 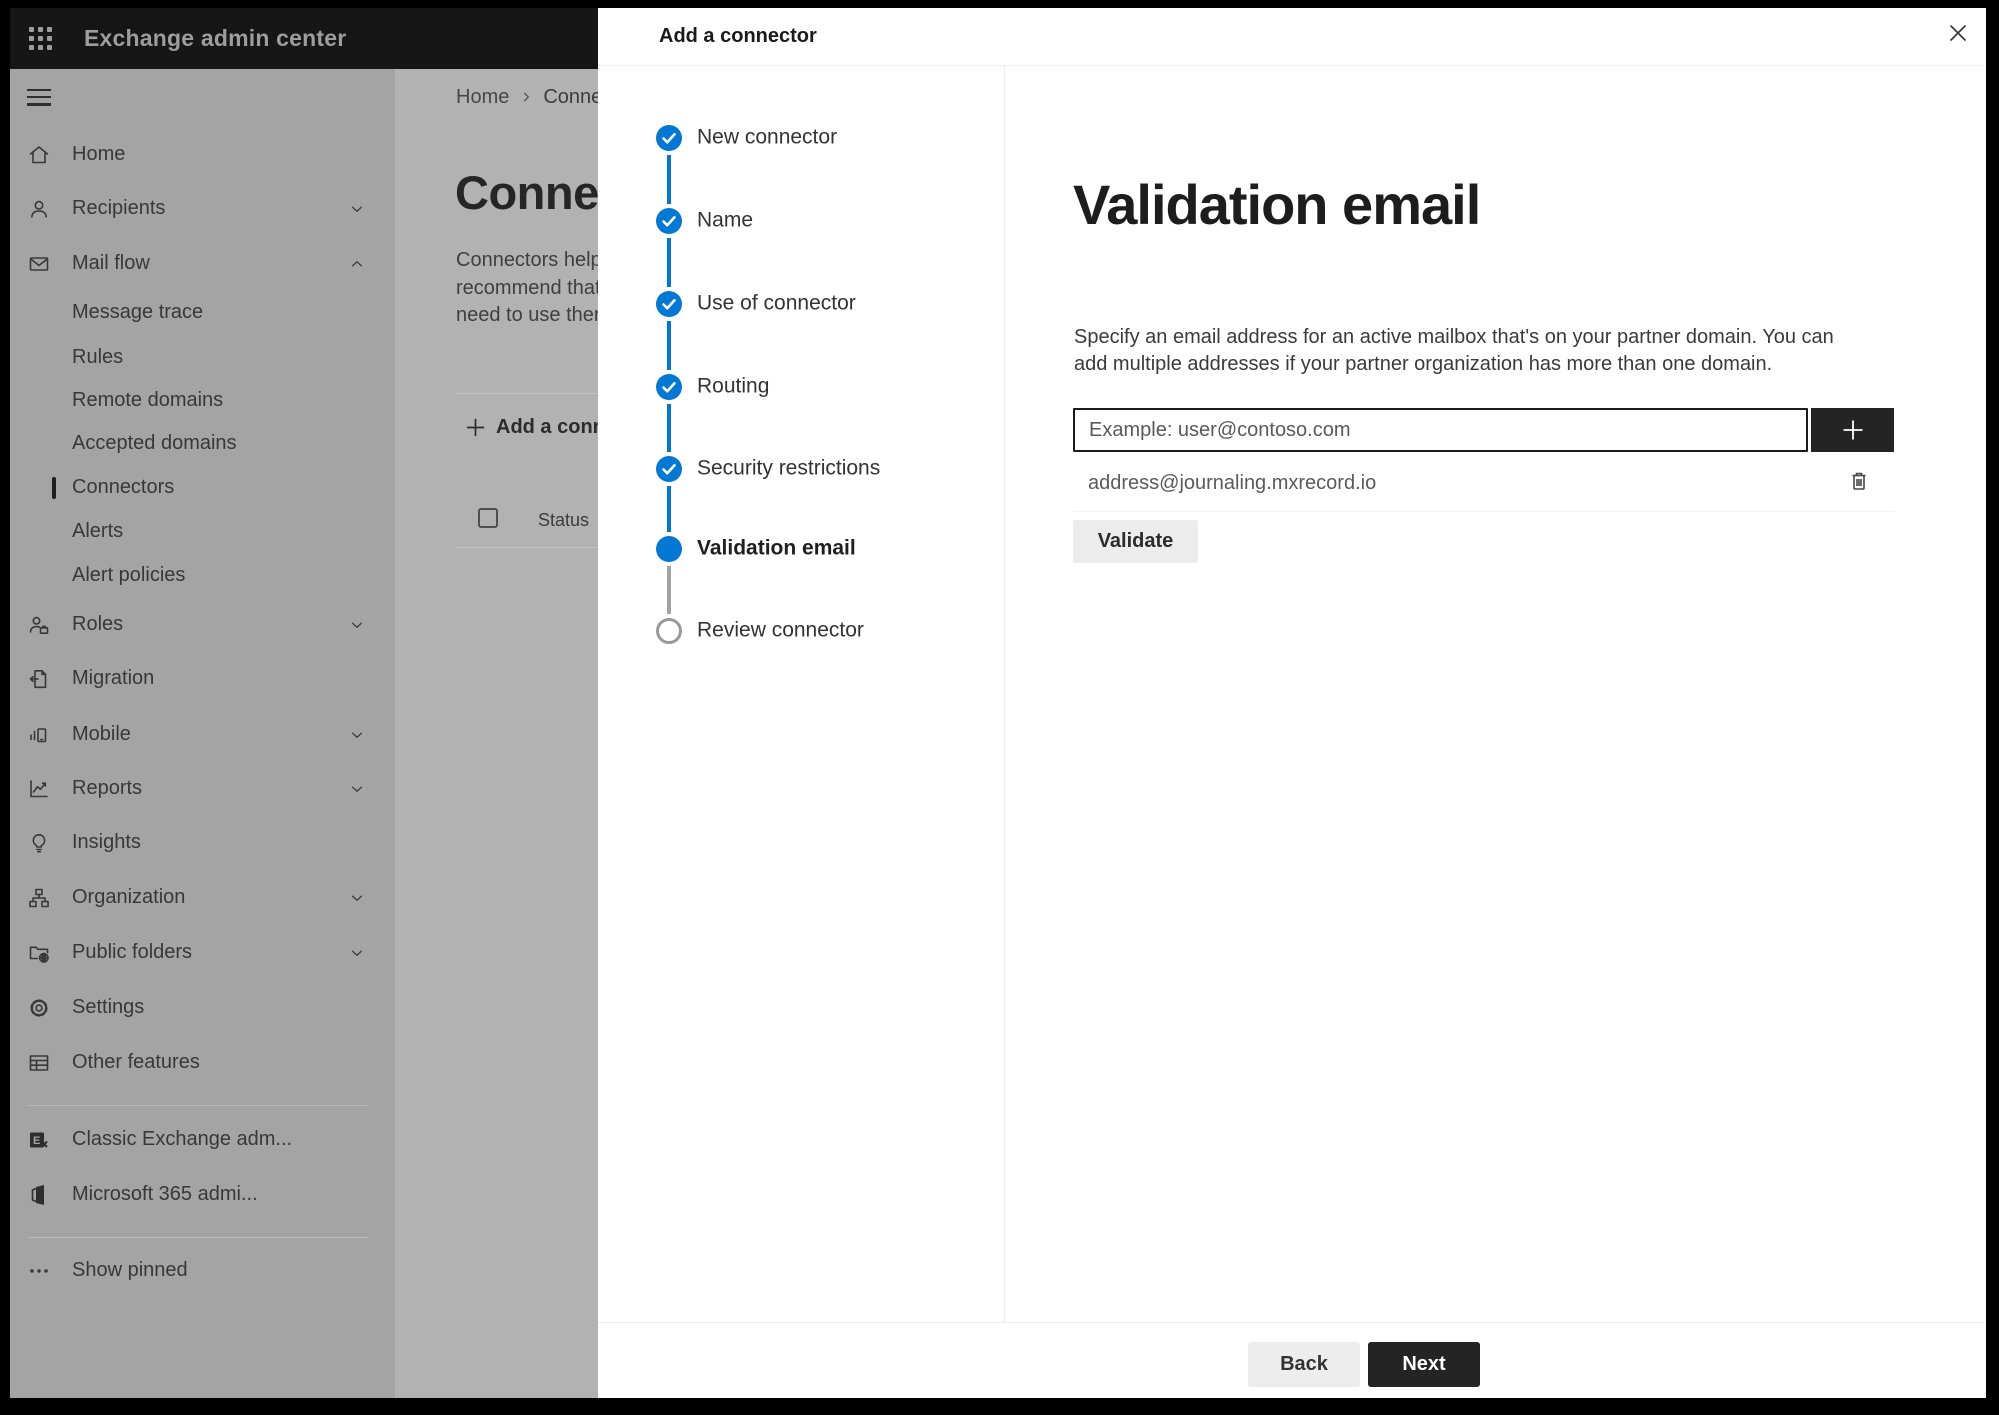 I want to click on sidebar-item-message-trace: Message trace, so click(x=202, y=313).